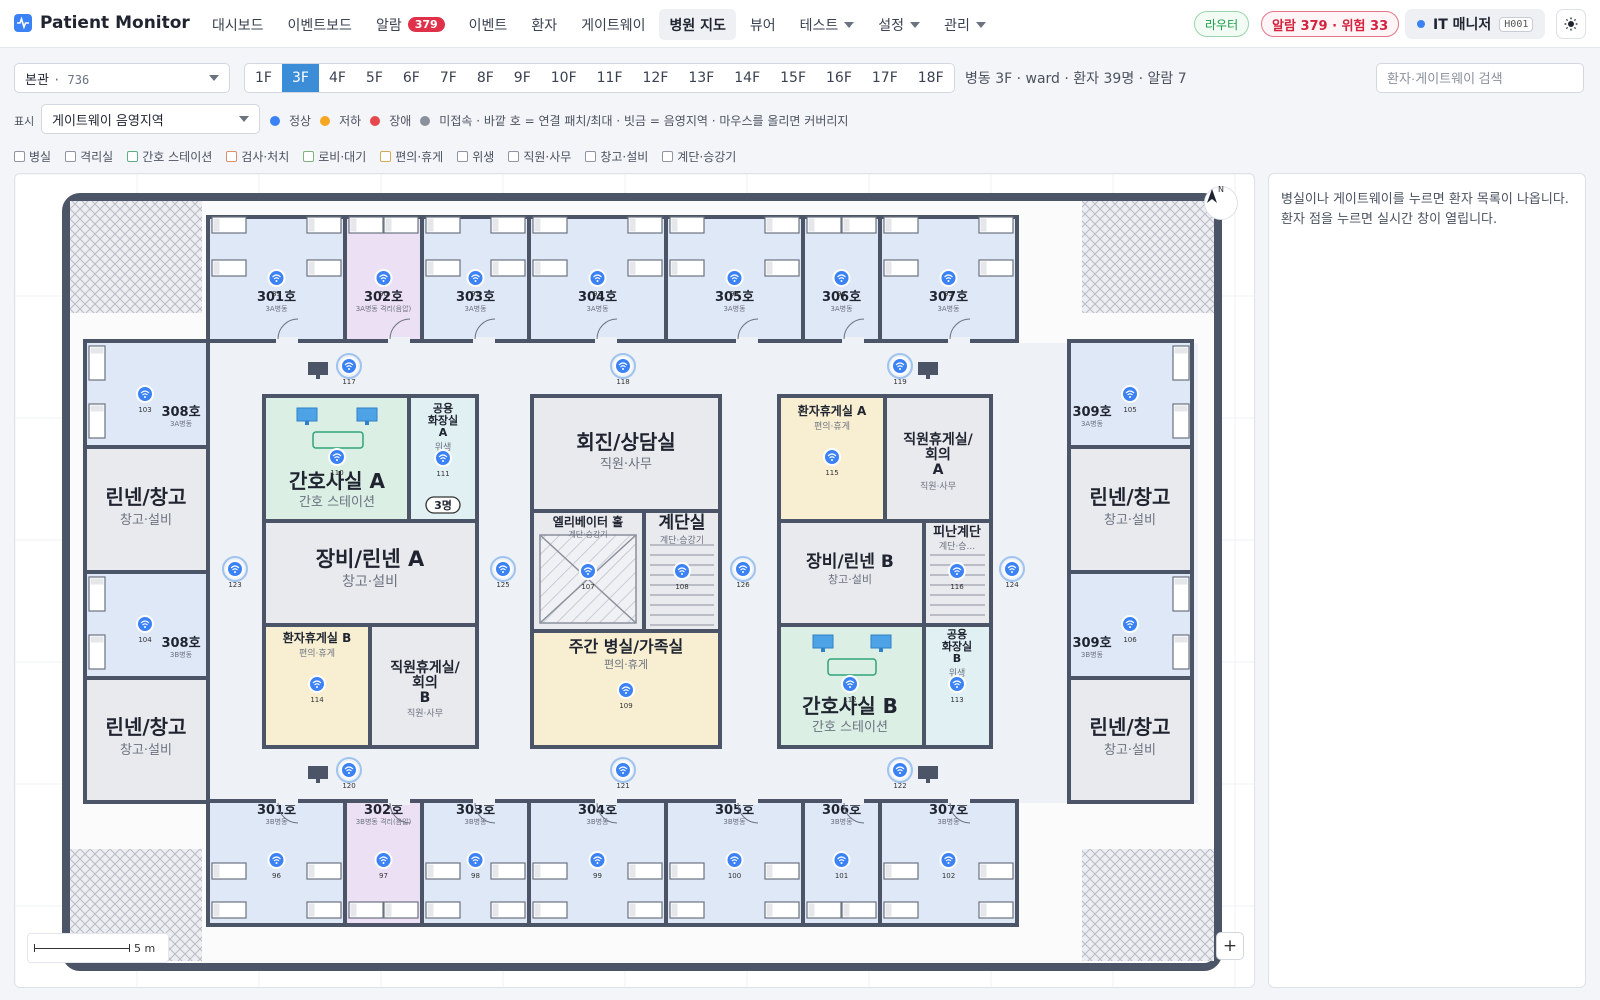  What do you see at coordinates (475, 863) in the screenshot?
I see `room: 303호3B병동98` at bounding box center [475, 863].